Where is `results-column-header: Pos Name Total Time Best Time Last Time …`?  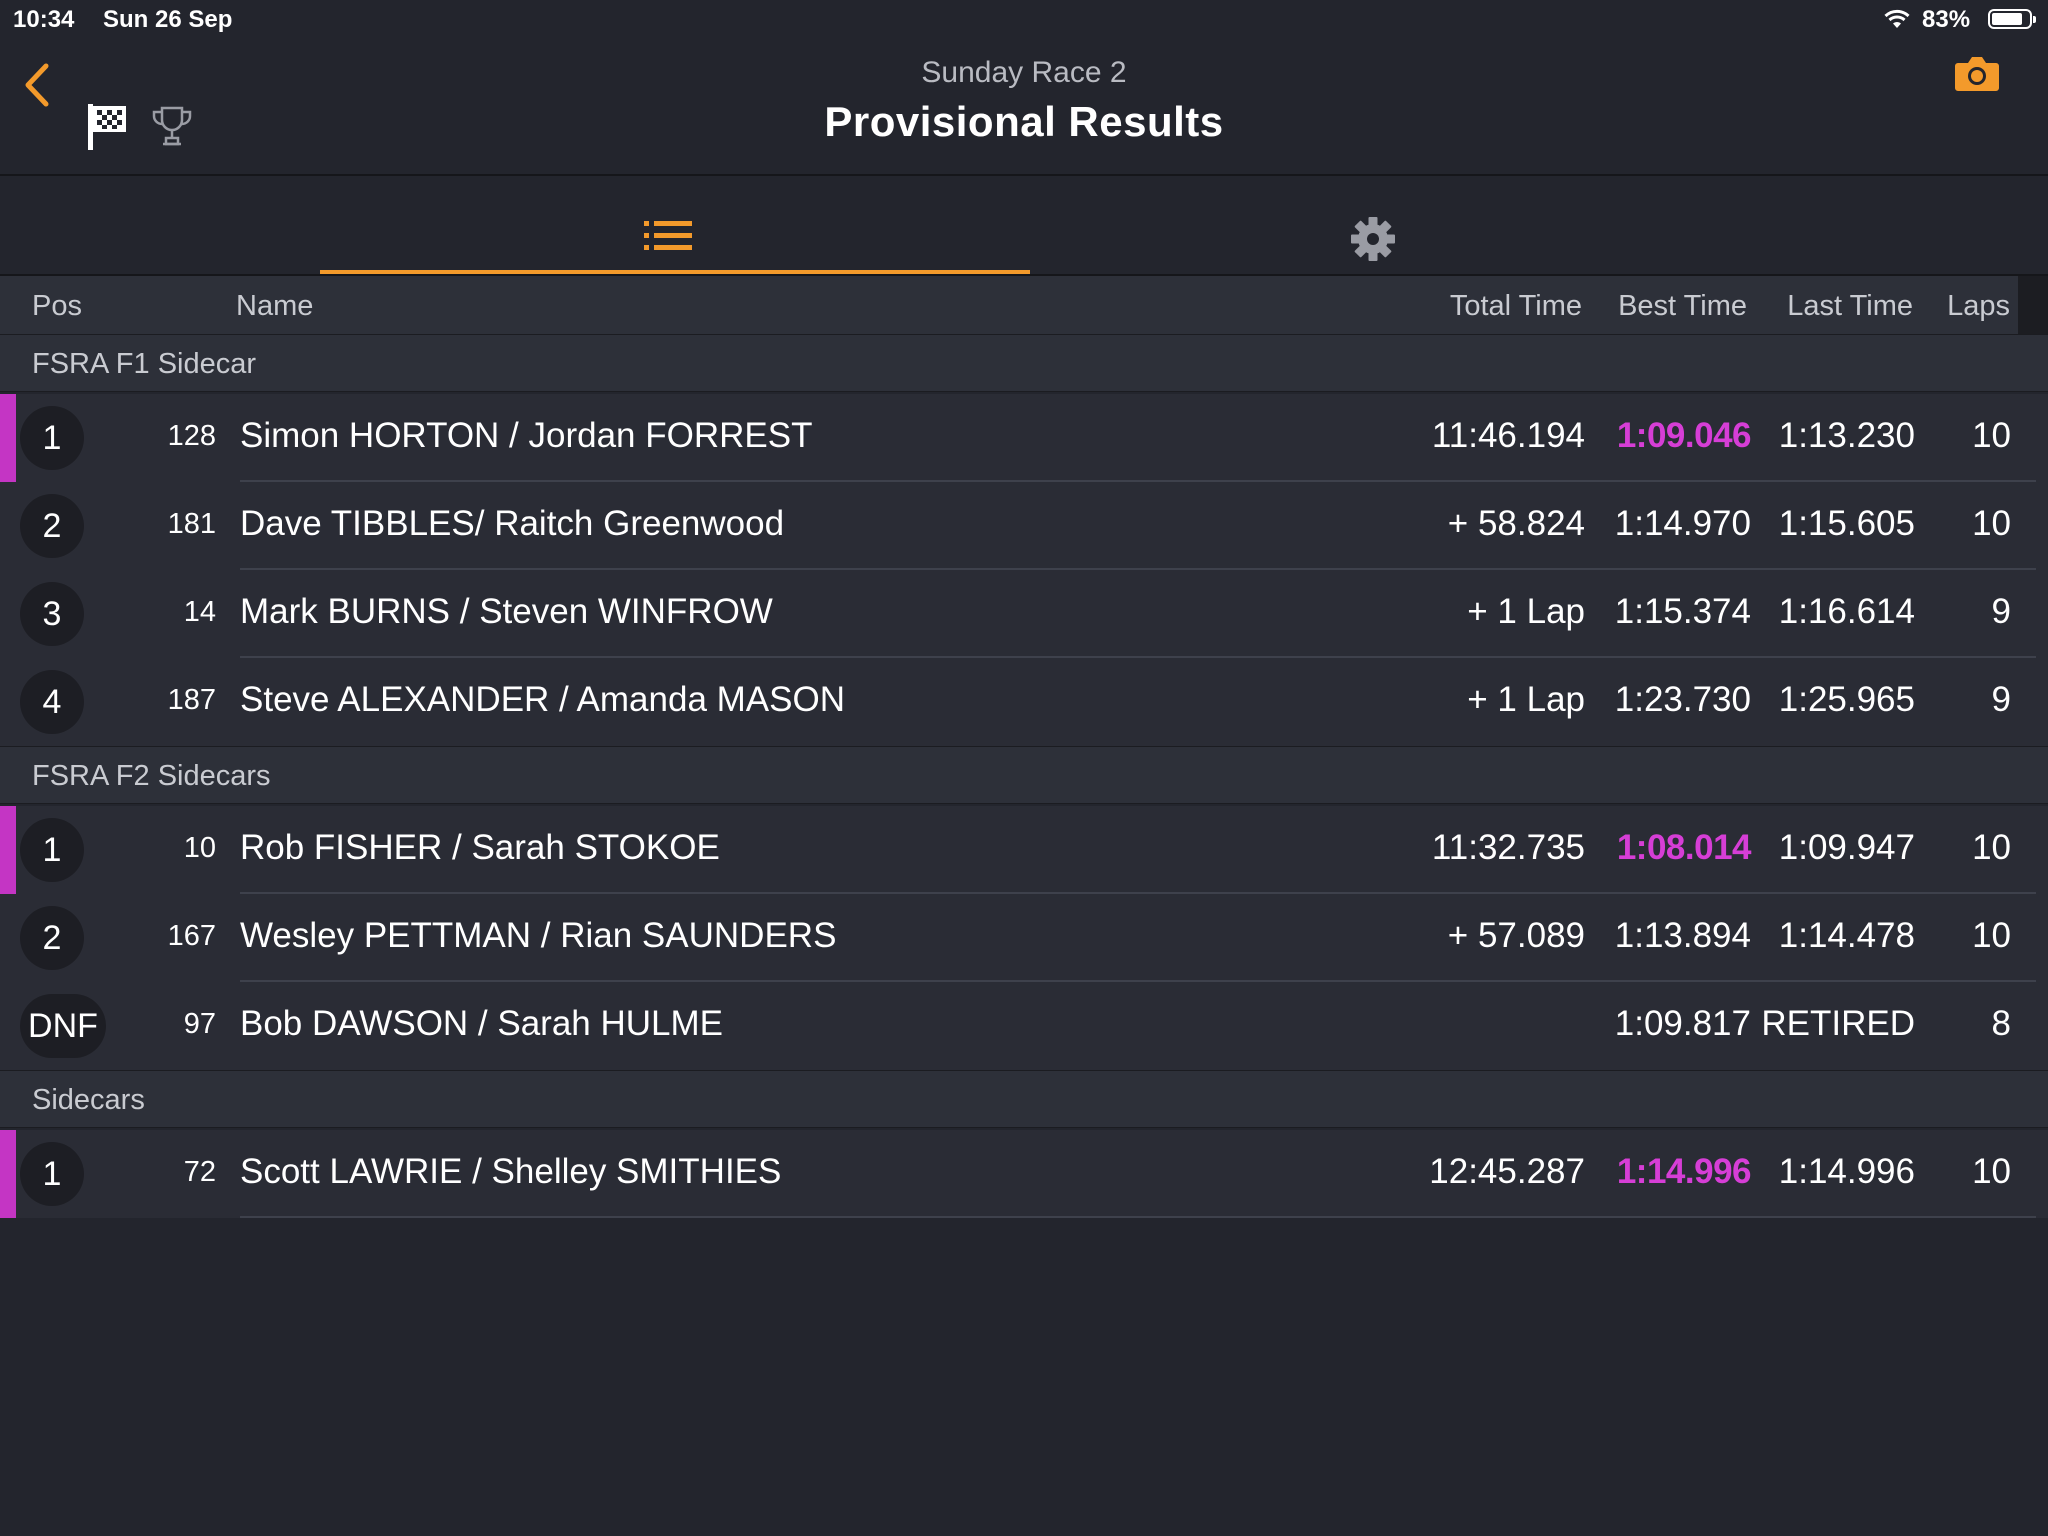
results-column-header: Pos Name Total Time Best Time Last Time … is located at coordinates (1024, 305).